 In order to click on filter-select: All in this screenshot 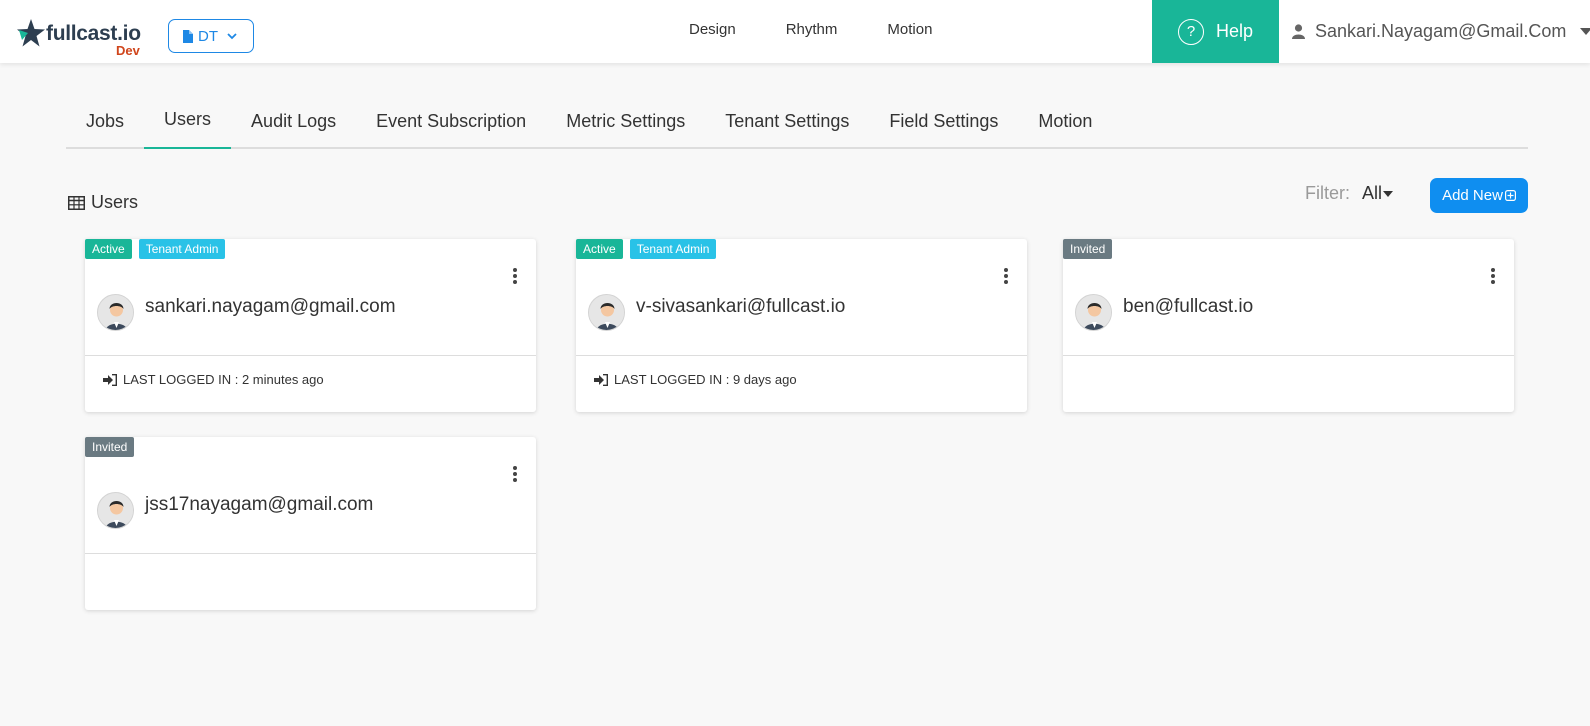, I will do `click(1378, 193)`.